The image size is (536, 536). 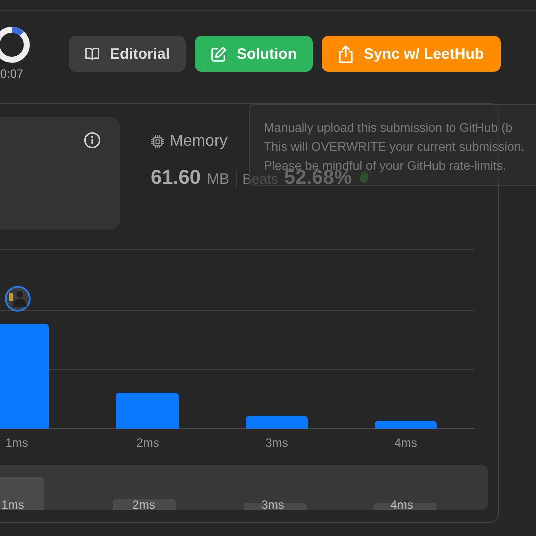 What do you see at coordinates (406, 443) in the screenshot?
I see `axis-label: 4ms` at bounding box center [406, 443].